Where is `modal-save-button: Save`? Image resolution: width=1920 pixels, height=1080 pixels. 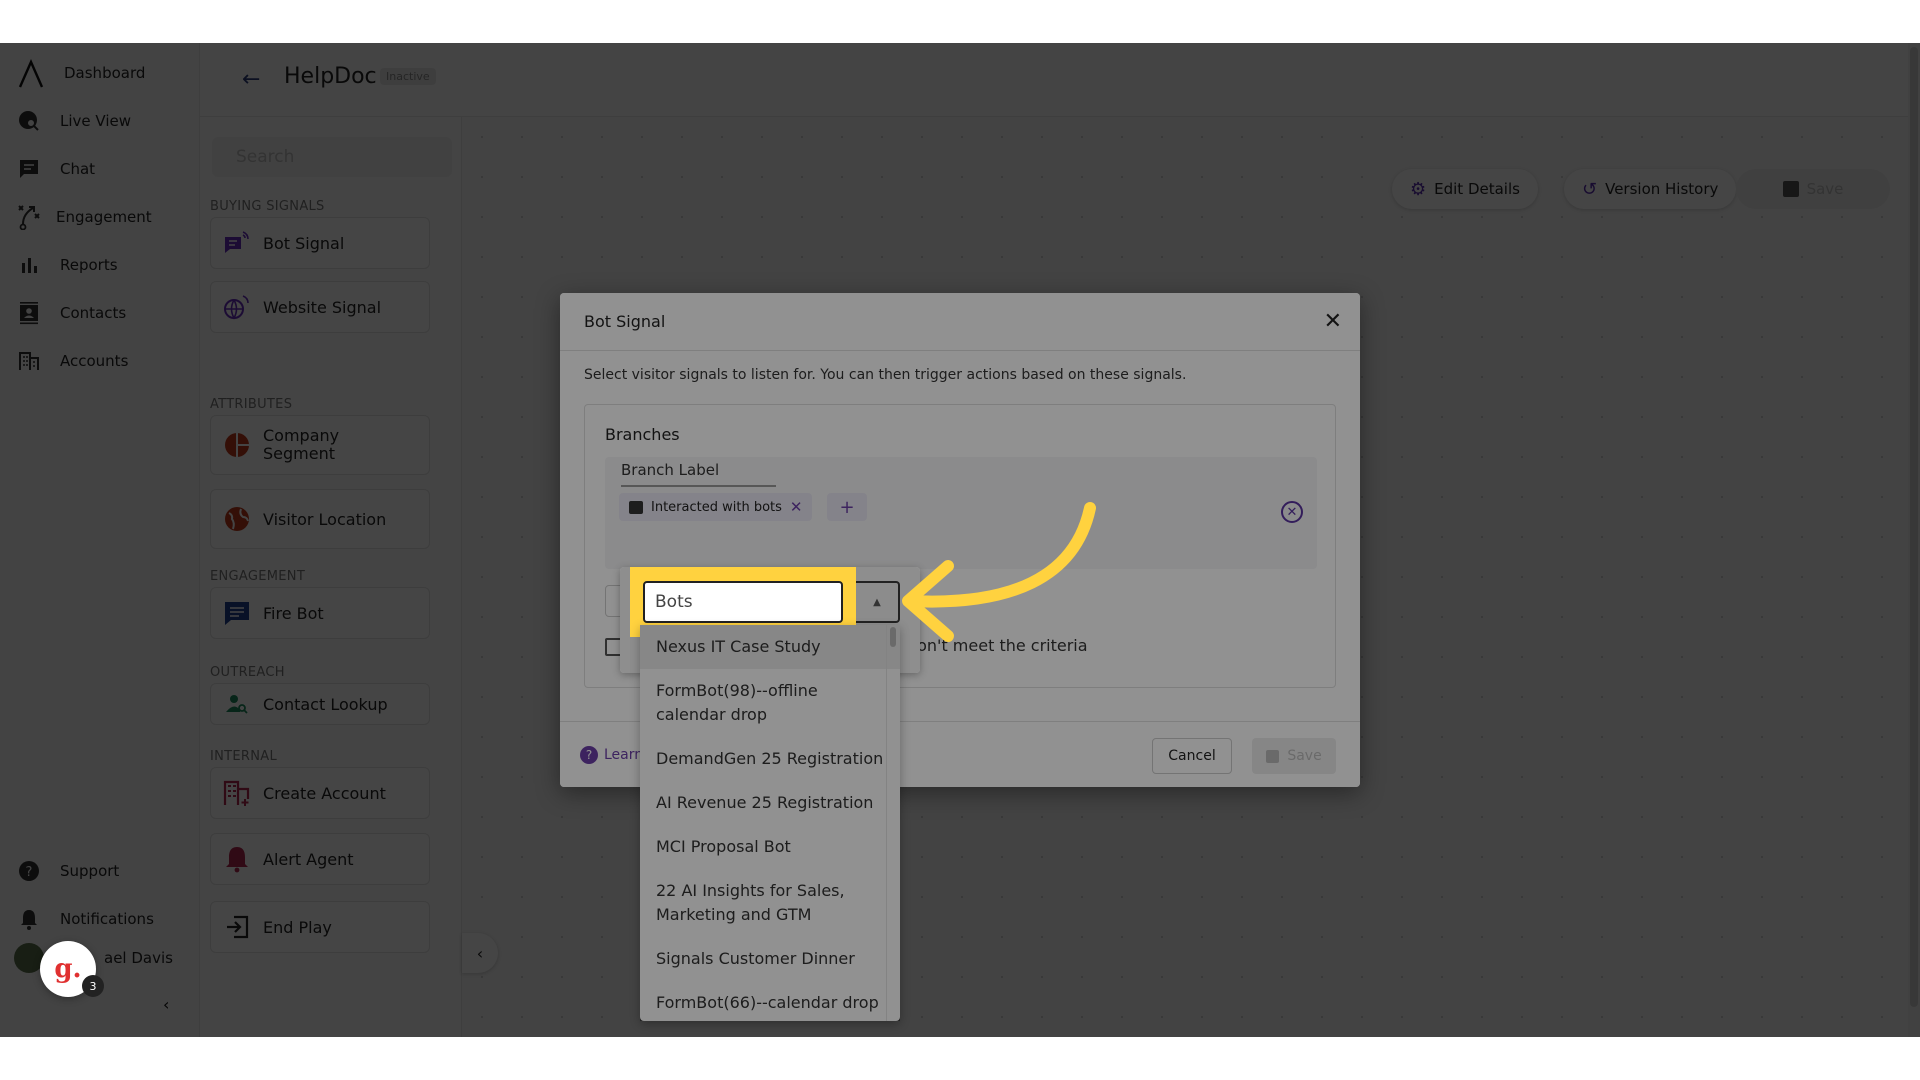 modal-save-button: Save is located at coordinates (1294, 756).